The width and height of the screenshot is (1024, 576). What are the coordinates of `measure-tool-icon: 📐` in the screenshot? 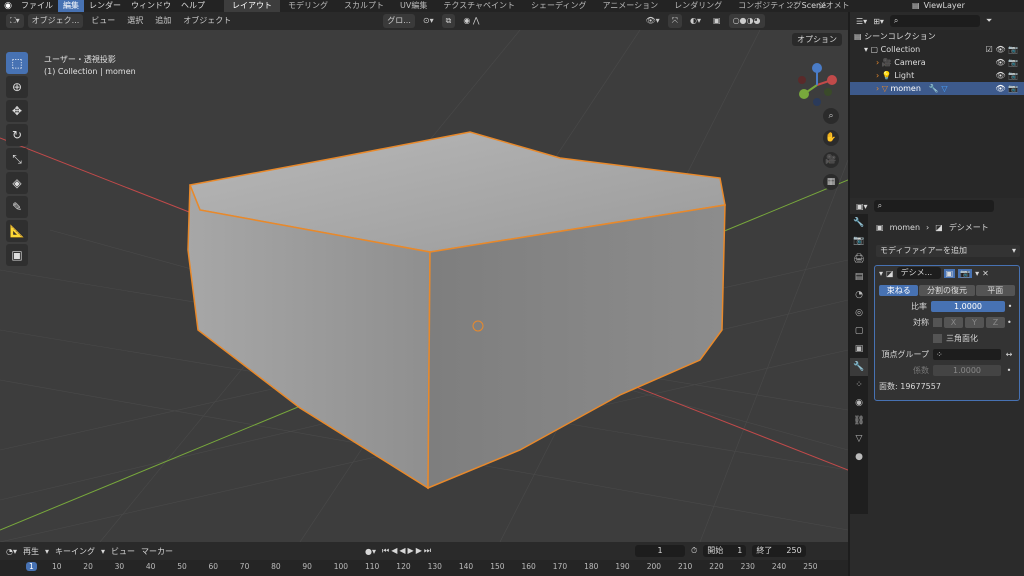 It's located at (17, 231).